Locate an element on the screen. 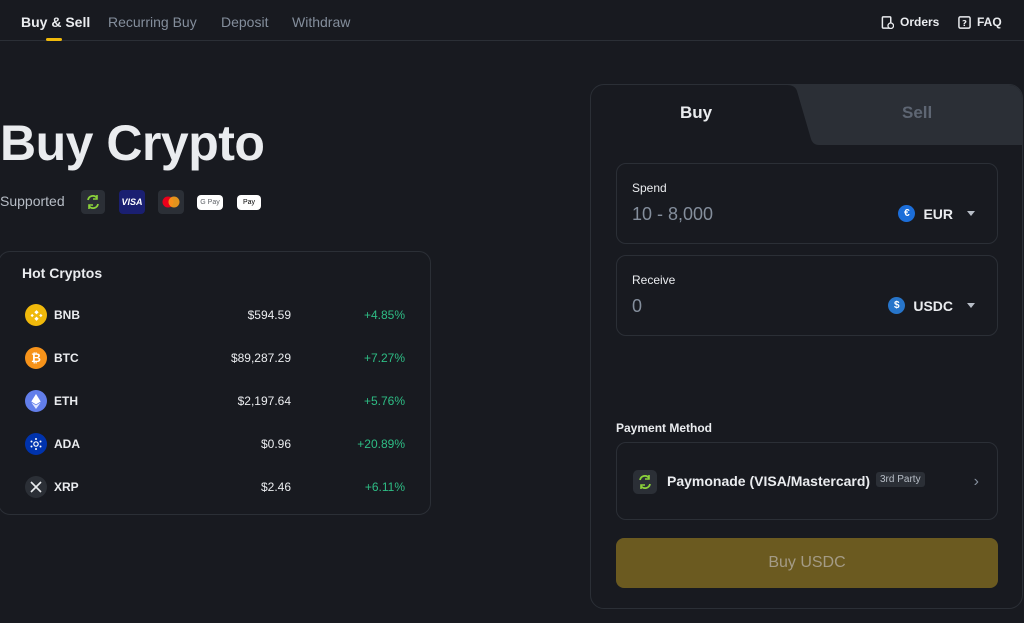 This screenshot has width=1024, height=623. coin-change: +4.85% is located at coordinates (384, 315).